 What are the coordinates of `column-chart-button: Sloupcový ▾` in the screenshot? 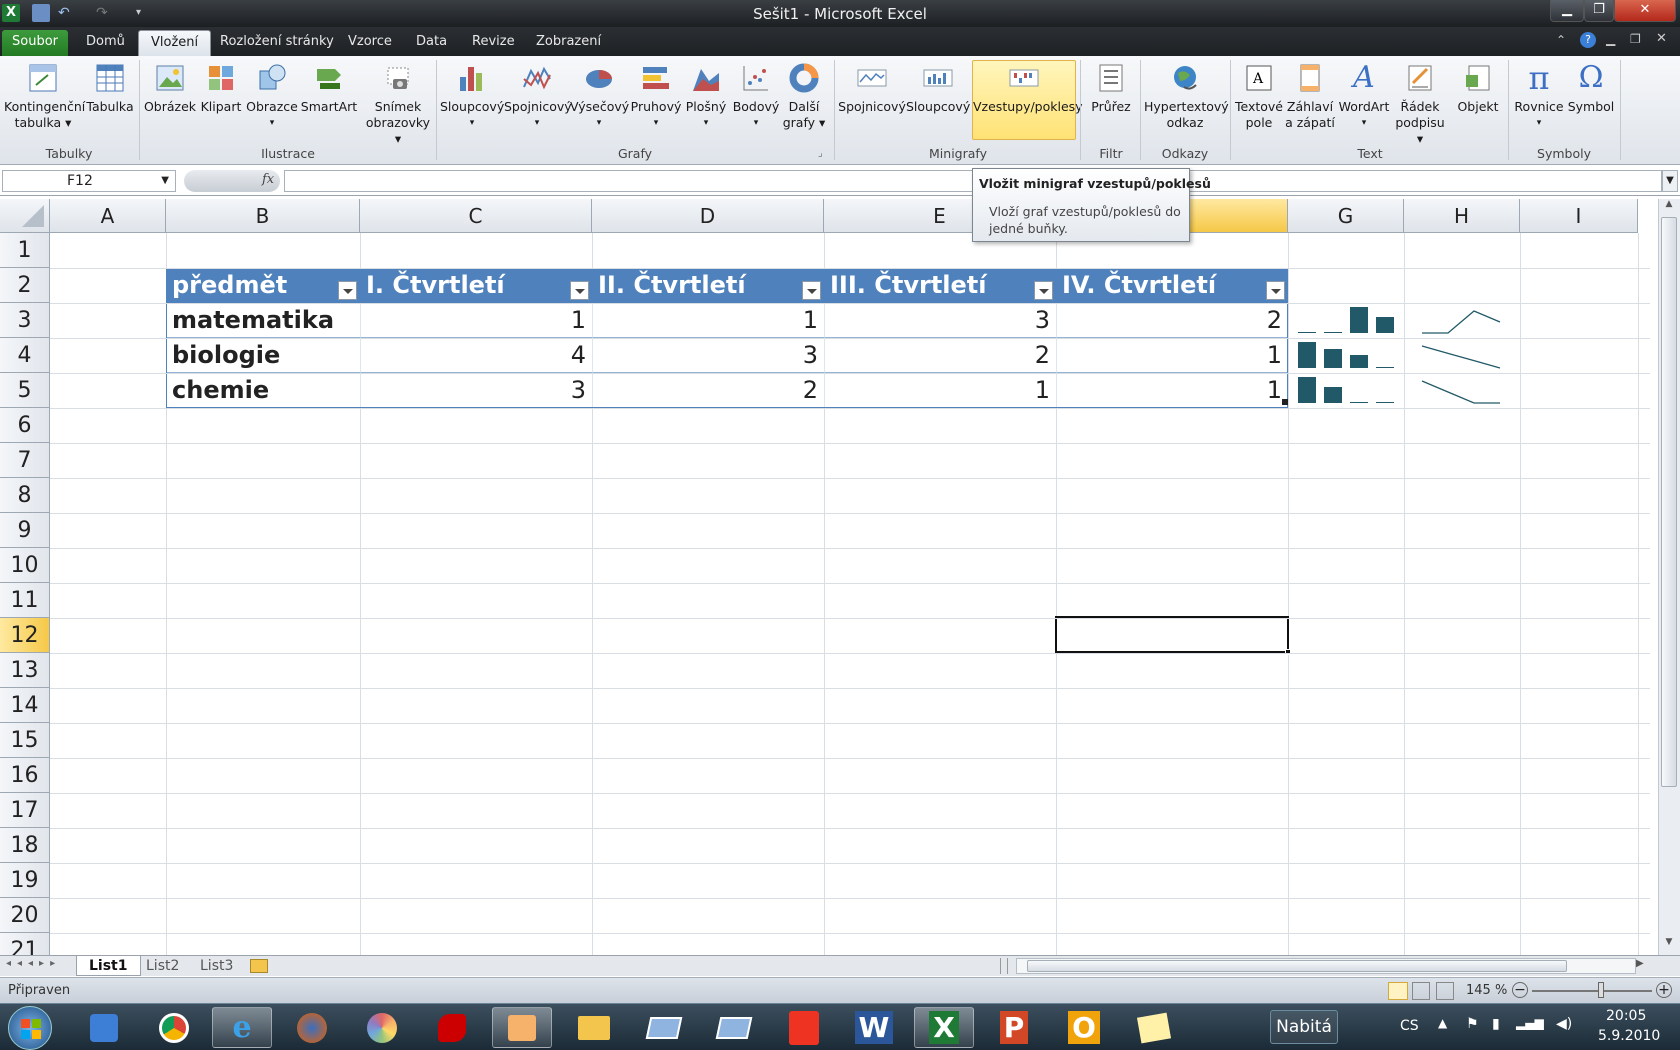 It's located at (472, 96).